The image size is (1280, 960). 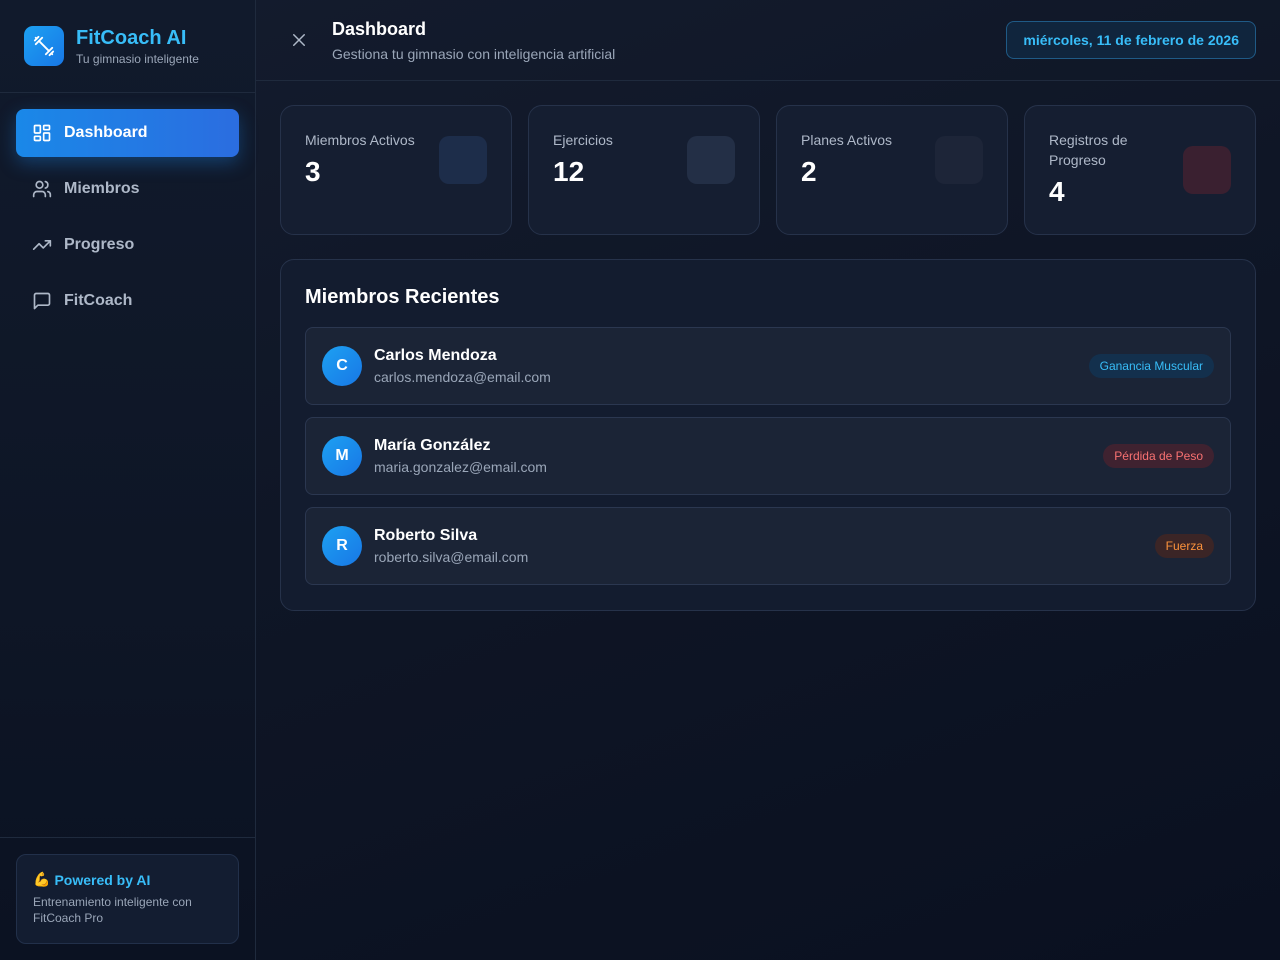 I want to click on page-title: Dashboard, so click(x=379, y=28).